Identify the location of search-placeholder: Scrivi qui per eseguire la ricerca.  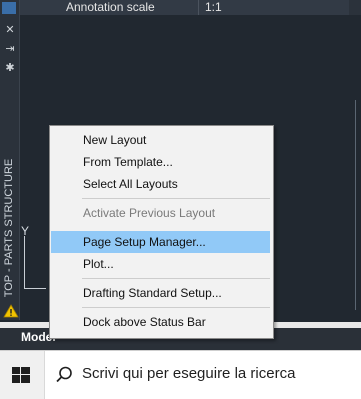
(189, 373).